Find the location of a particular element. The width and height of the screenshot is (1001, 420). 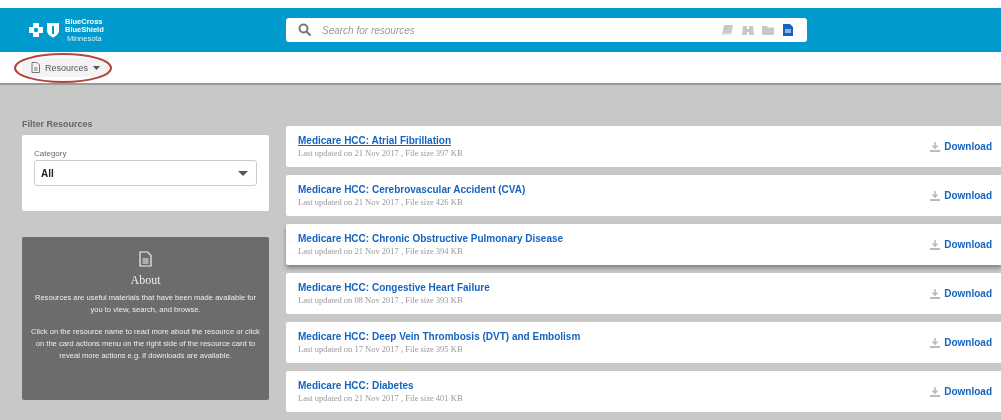

resource-meta: Last updated on 21 Nov 2017 , File size 426 KB is located at coordinates (381, 202).